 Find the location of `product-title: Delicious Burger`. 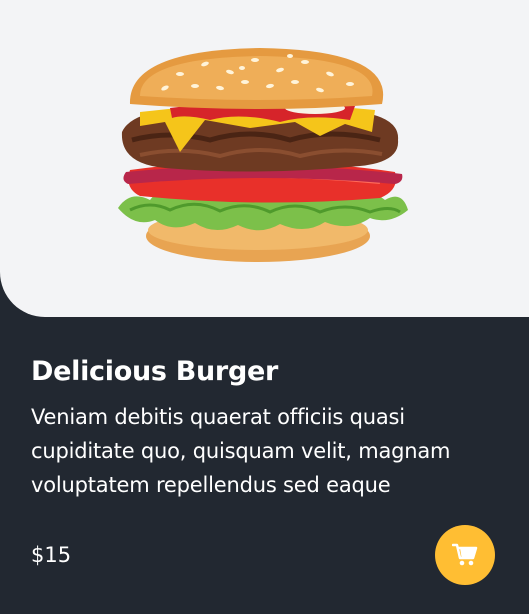

product-title: Delicious Burger is located at coordinates (155, 371).